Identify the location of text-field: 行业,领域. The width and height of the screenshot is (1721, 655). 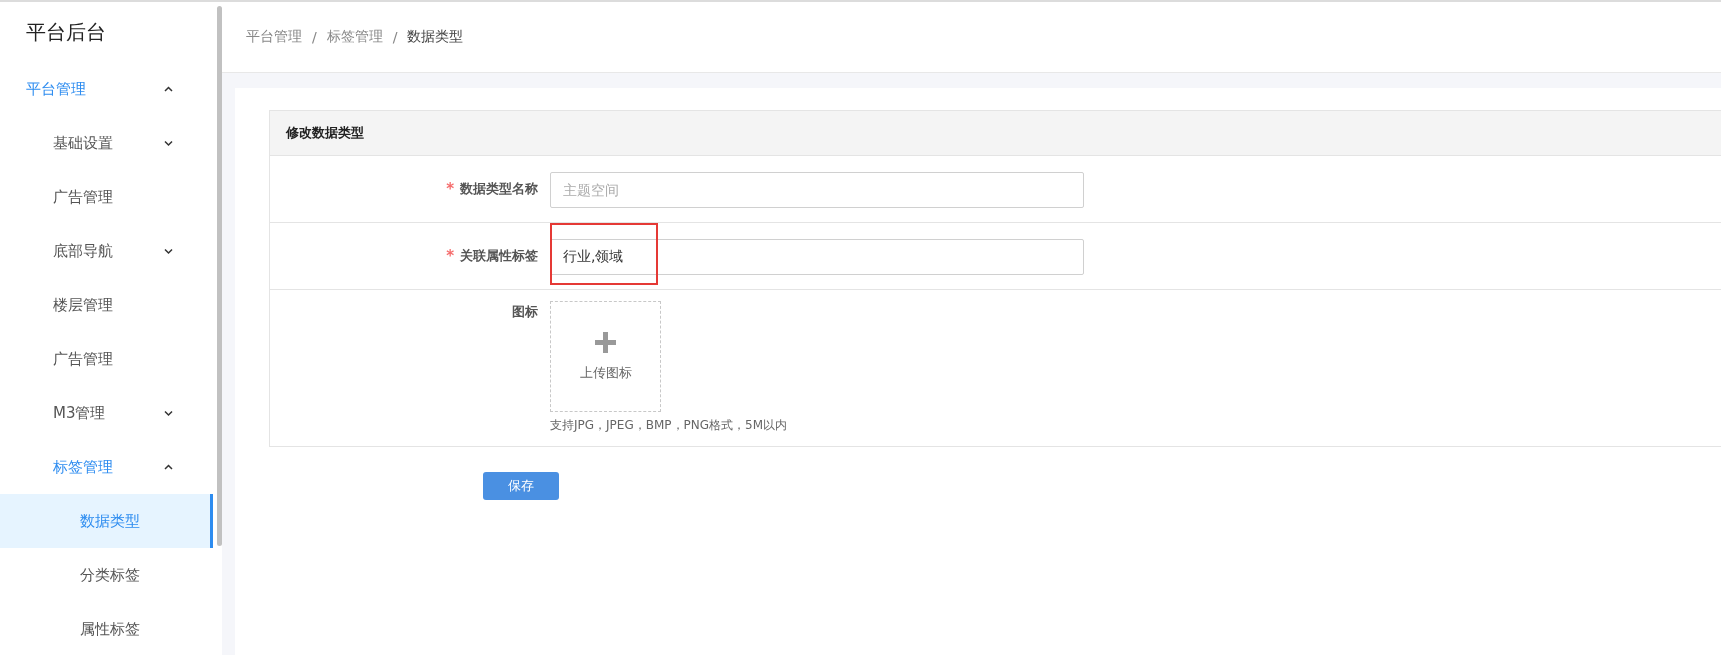
(817, 257).